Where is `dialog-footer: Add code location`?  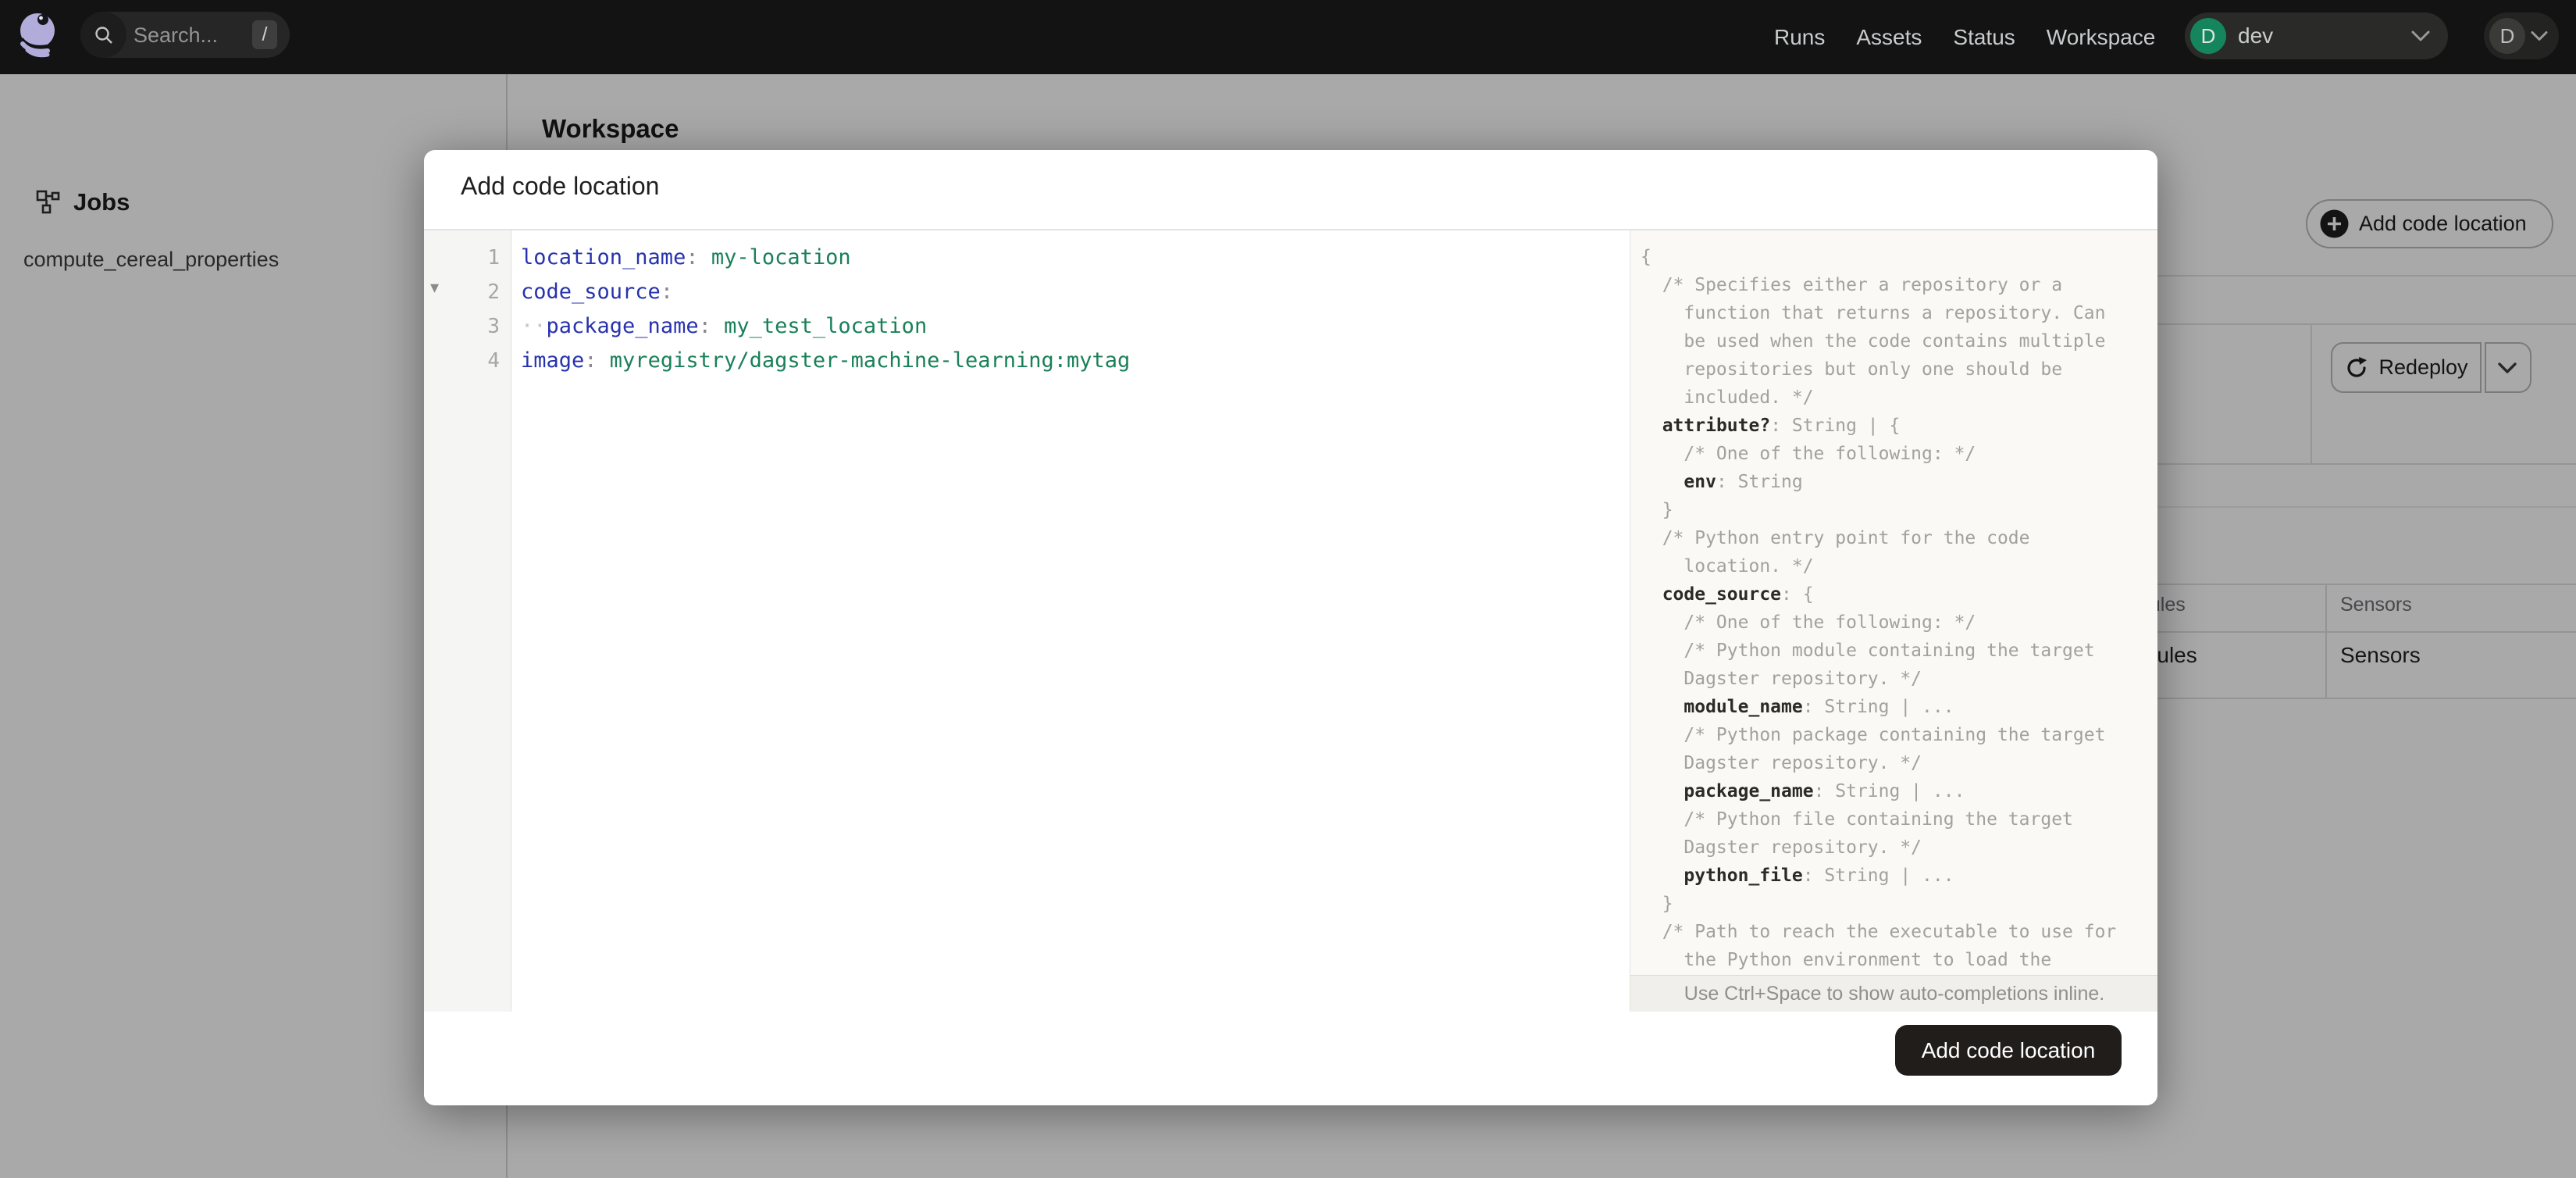 dialog-footer: Add code location is located at coordinates (1291, 1058).